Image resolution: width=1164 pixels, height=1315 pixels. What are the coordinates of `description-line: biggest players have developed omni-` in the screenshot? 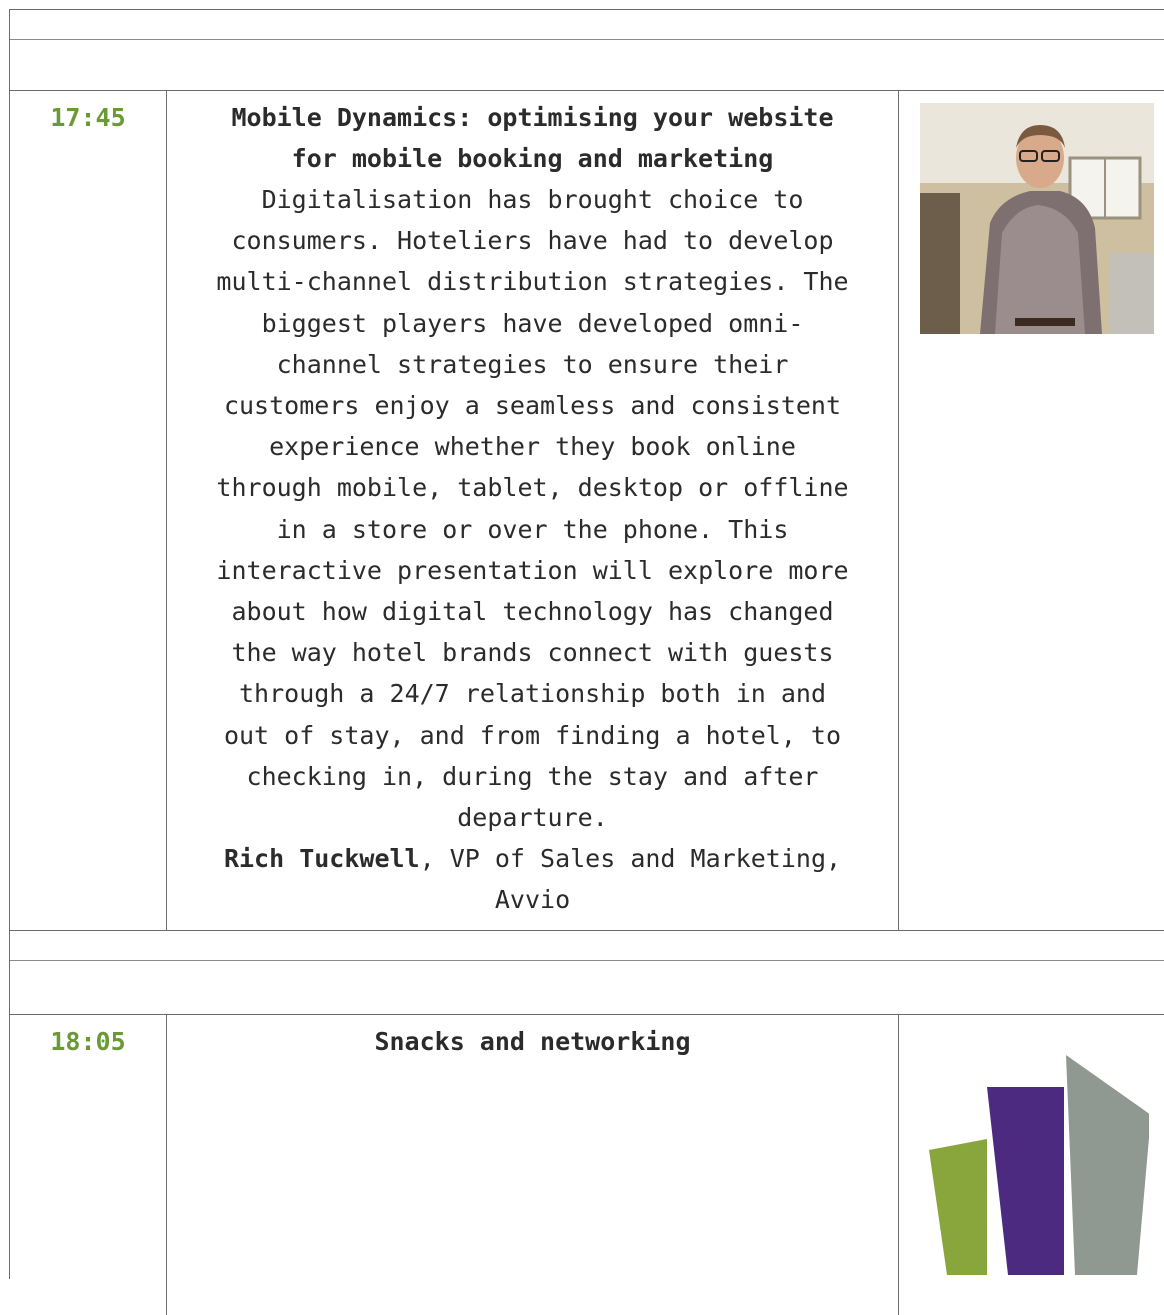 It's located at (532, 323).